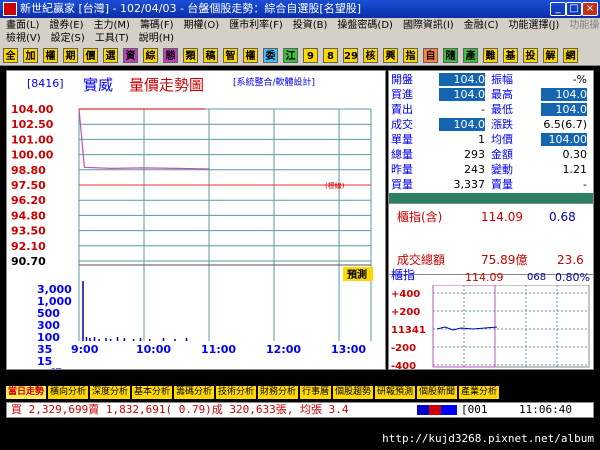 The image size is (600, 450). What do you see at coordinates (545, 409) in the screenshot?
I see `status-time: 11:06:40` at bounding box center [545, 409].